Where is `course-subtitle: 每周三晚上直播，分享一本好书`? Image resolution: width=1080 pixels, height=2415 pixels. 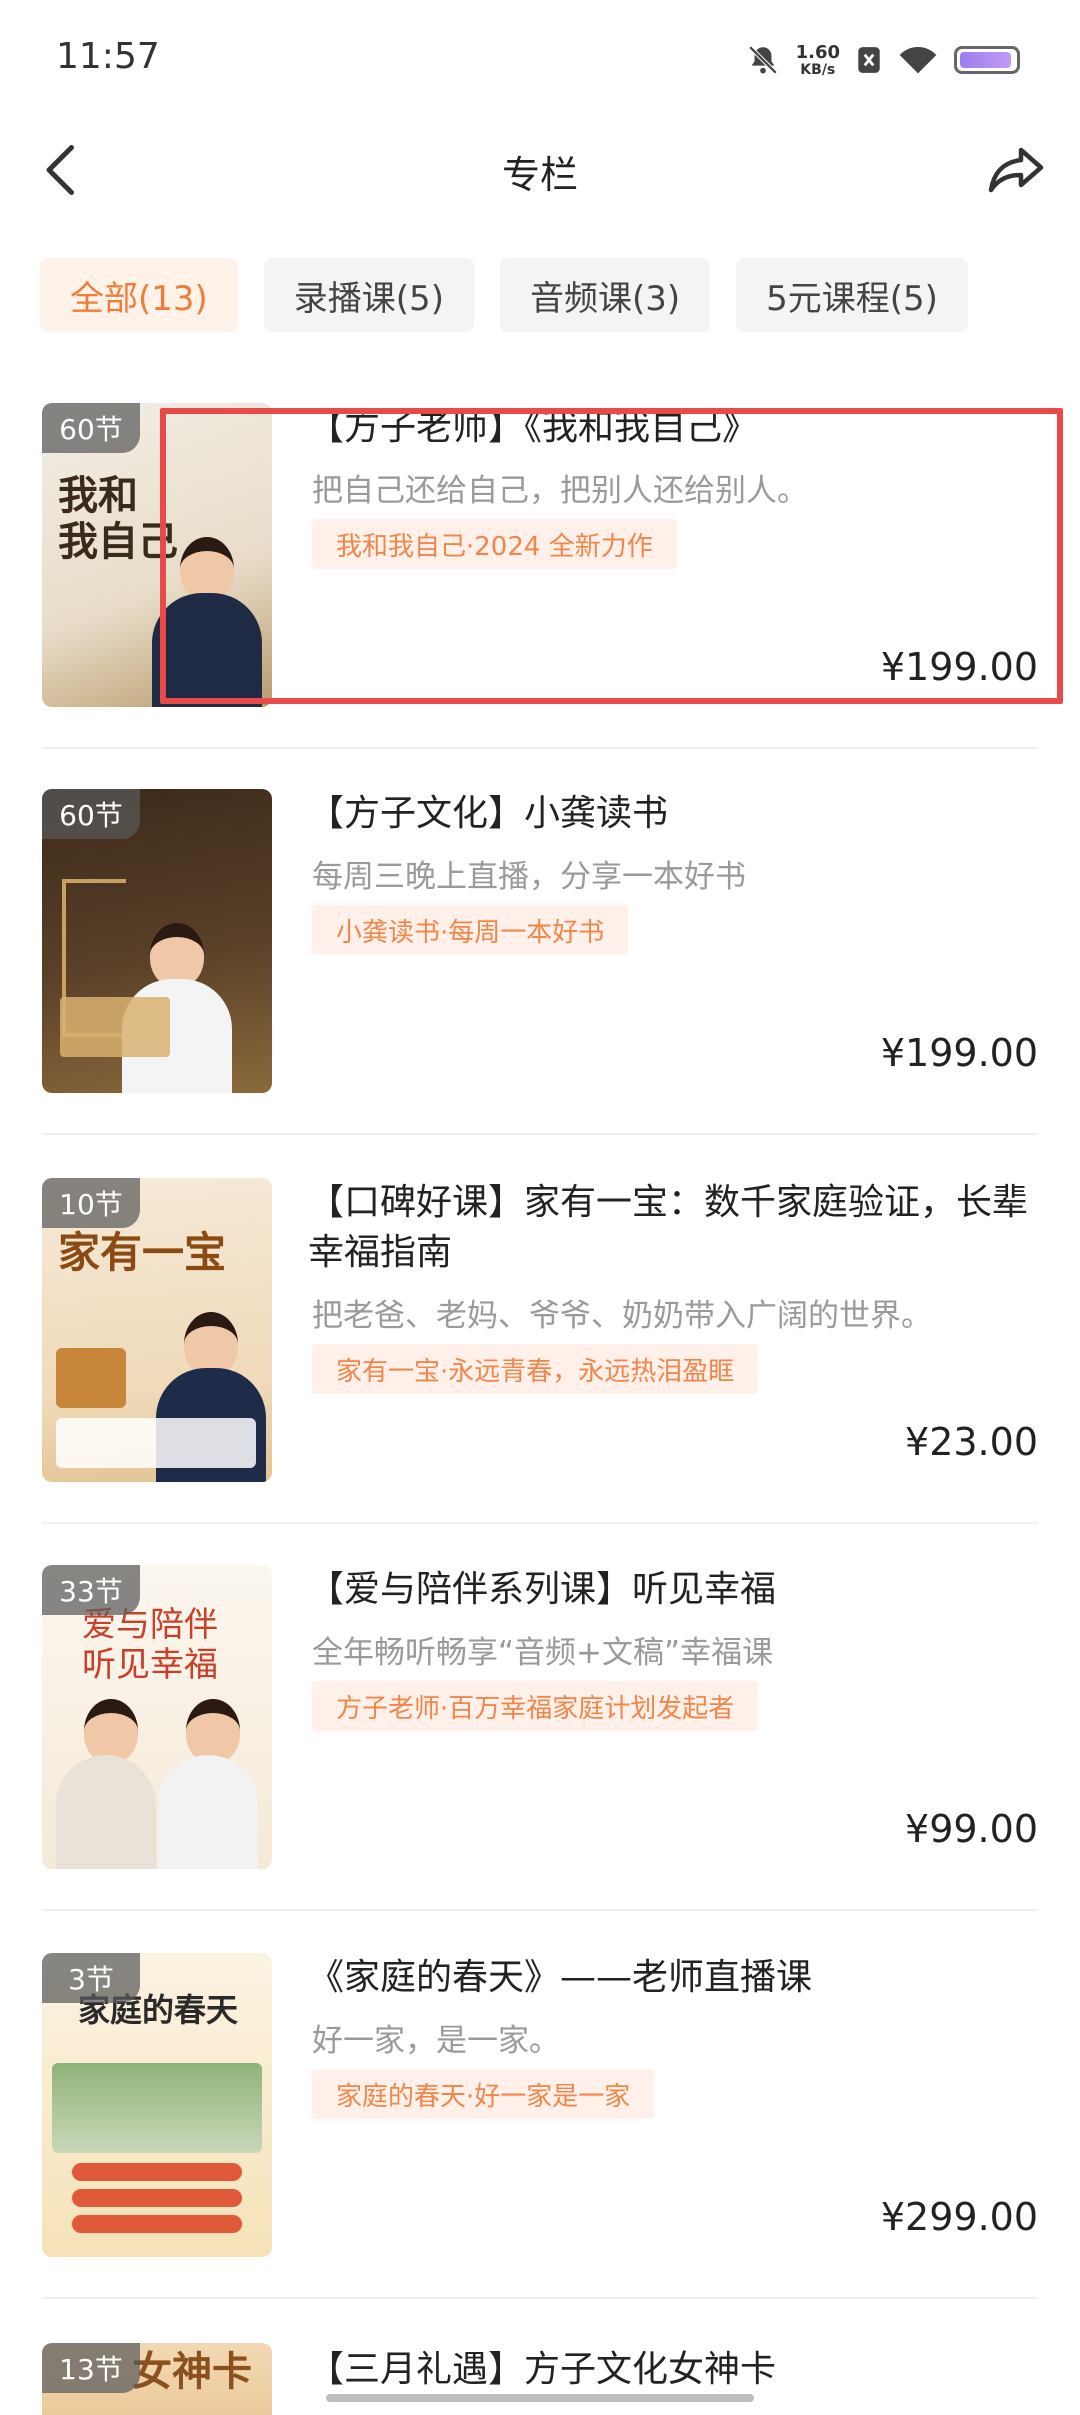
course-subtitle: 每周三晚上直播，分享一本好书 is located at coordinates (529, 877).